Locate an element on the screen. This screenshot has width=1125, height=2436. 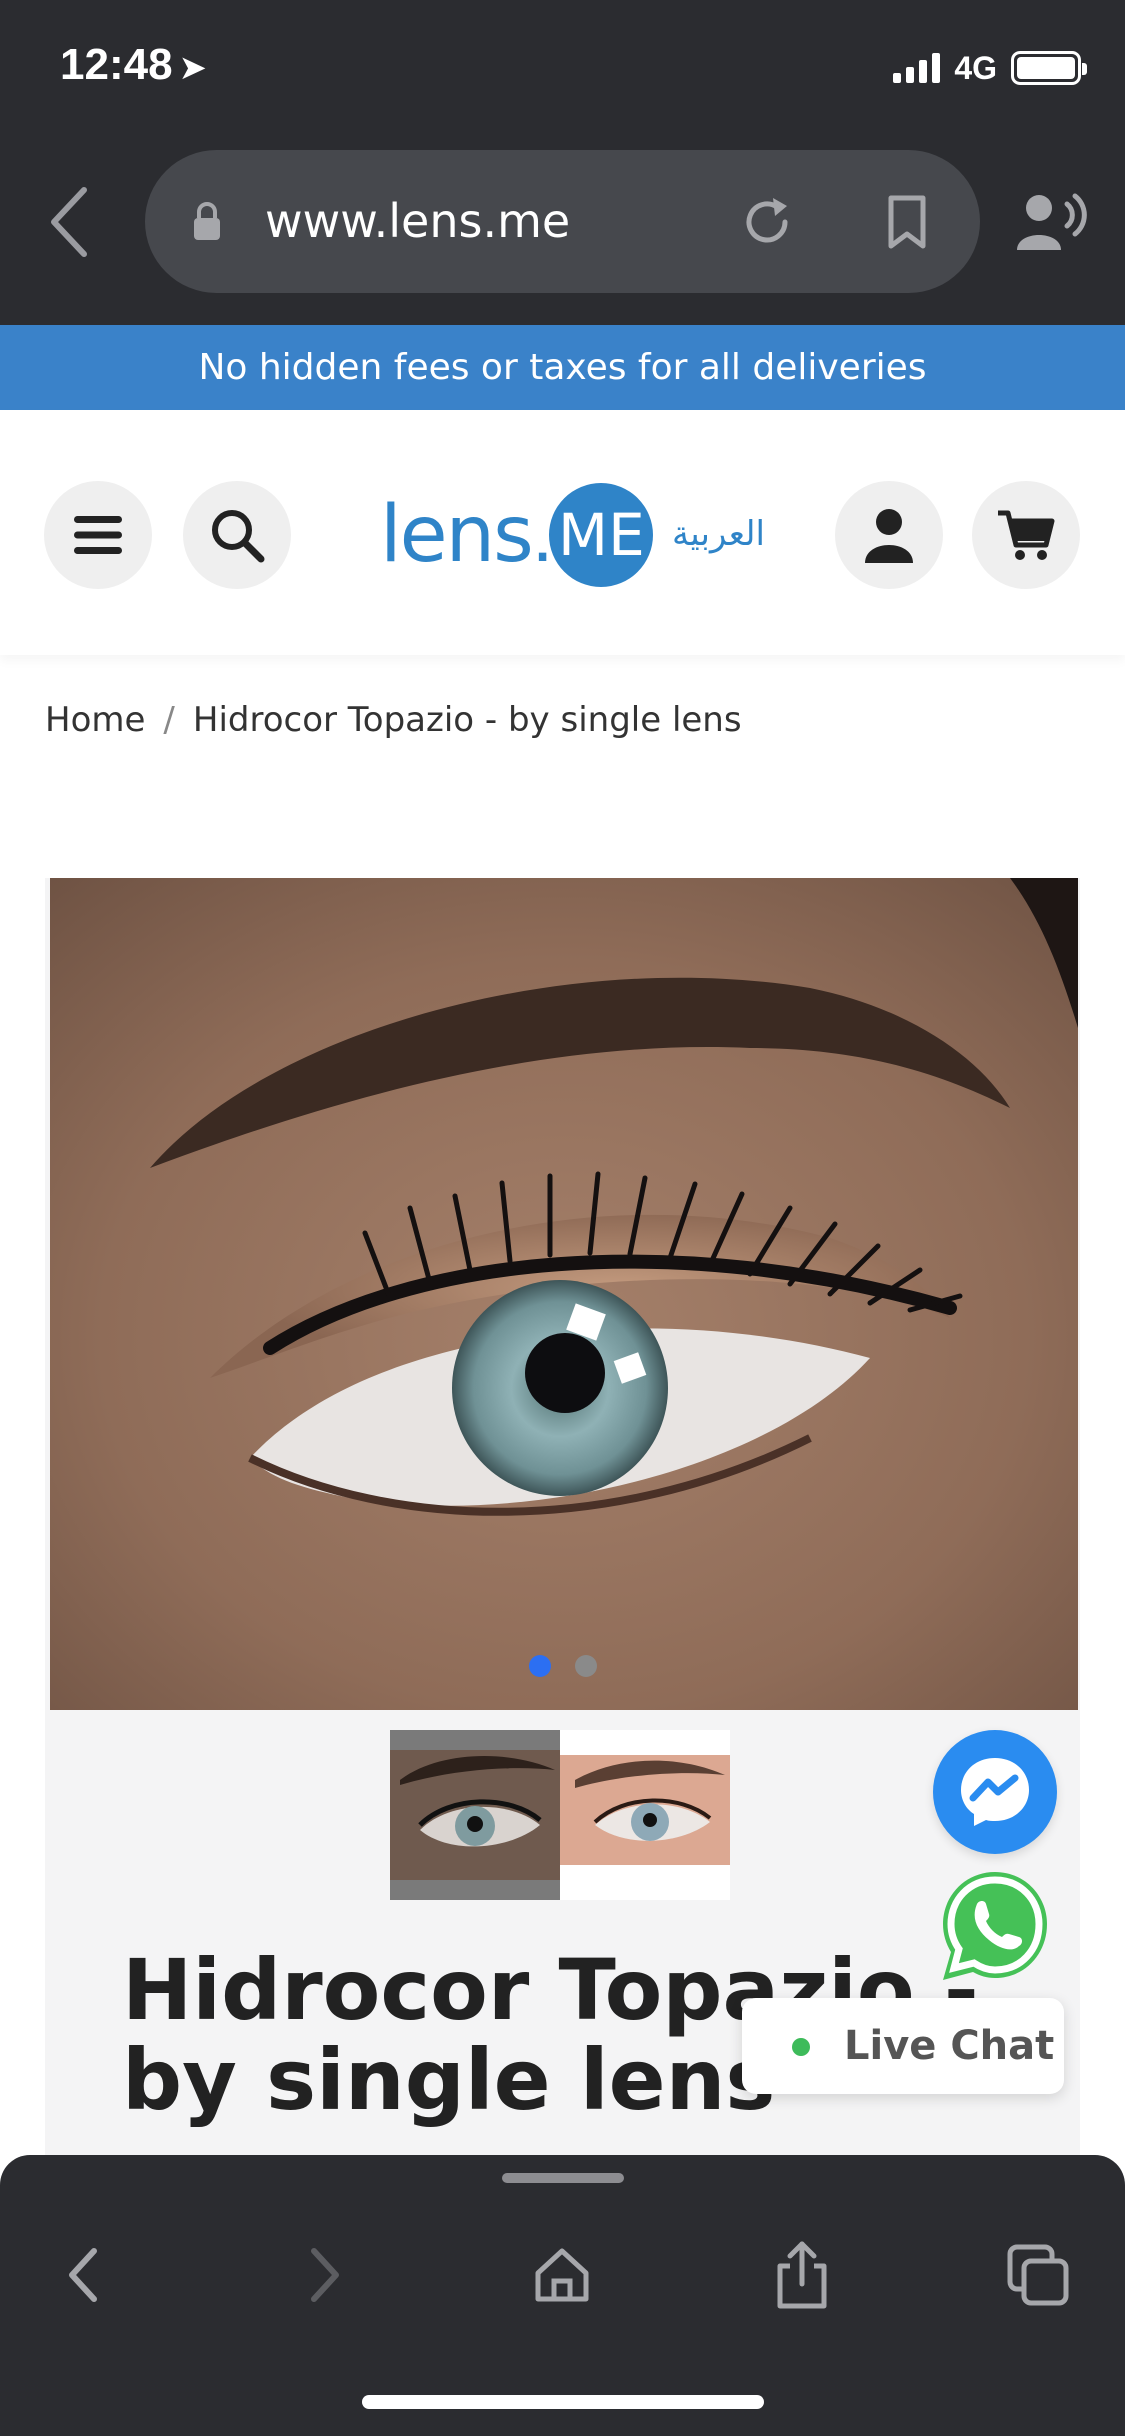
status-indicators: 4G is located at coordinates (990, 68).